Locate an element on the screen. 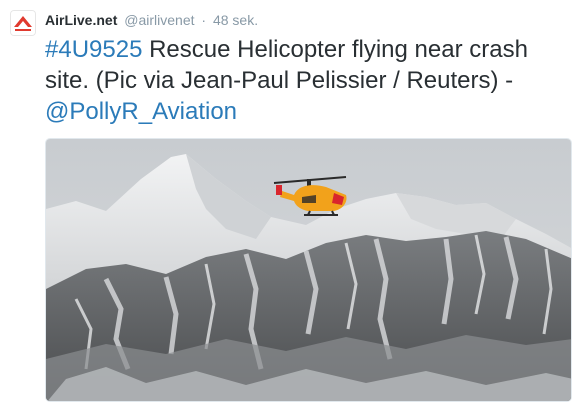 This screenshot has height=402, width=584. mention-link: @PollyR_Aviation is located at coordinates (141, 111).